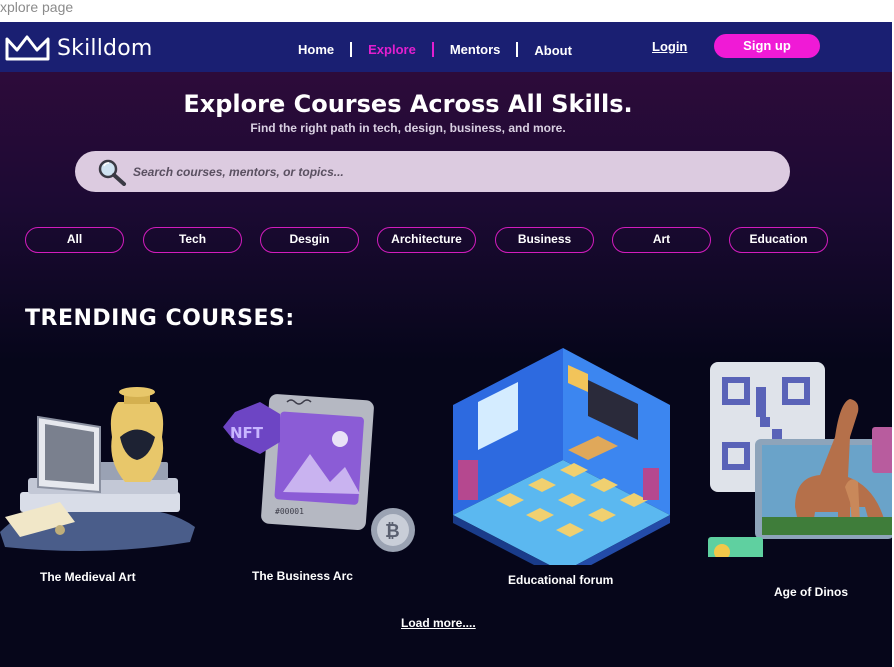  What do you see at coordinates (247, 433) in the screenshot?
I see `svg-text: NFT` at bounding box center [247, 433].